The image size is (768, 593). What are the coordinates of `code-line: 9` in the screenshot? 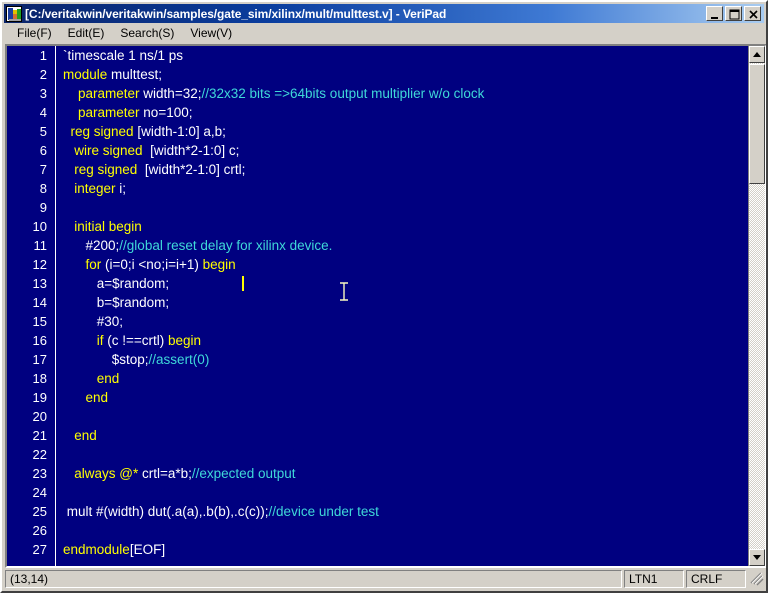 It's located at (377, 207).